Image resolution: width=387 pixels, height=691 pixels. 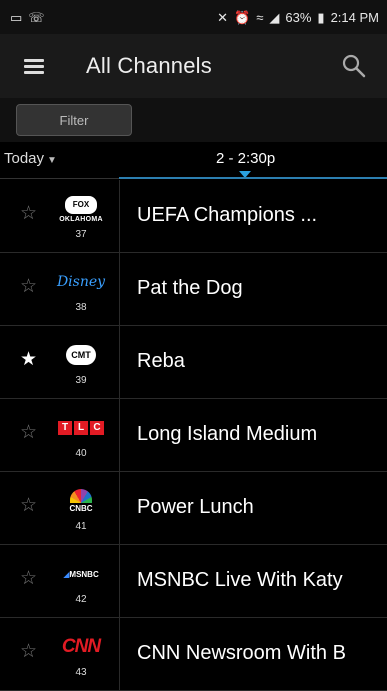 What do you see at coordinates (81, 307) in the screenshot?
I see `channel-number: 38` at bounding box center [81, 307].